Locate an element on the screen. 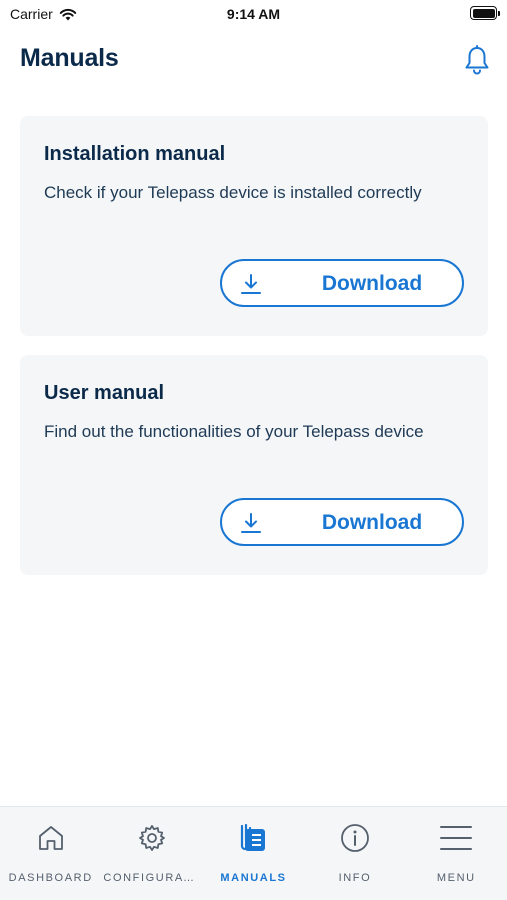 The width and height of the screenshot is (507, 900). page-title: Manuals is located at coordinates (69, 58).